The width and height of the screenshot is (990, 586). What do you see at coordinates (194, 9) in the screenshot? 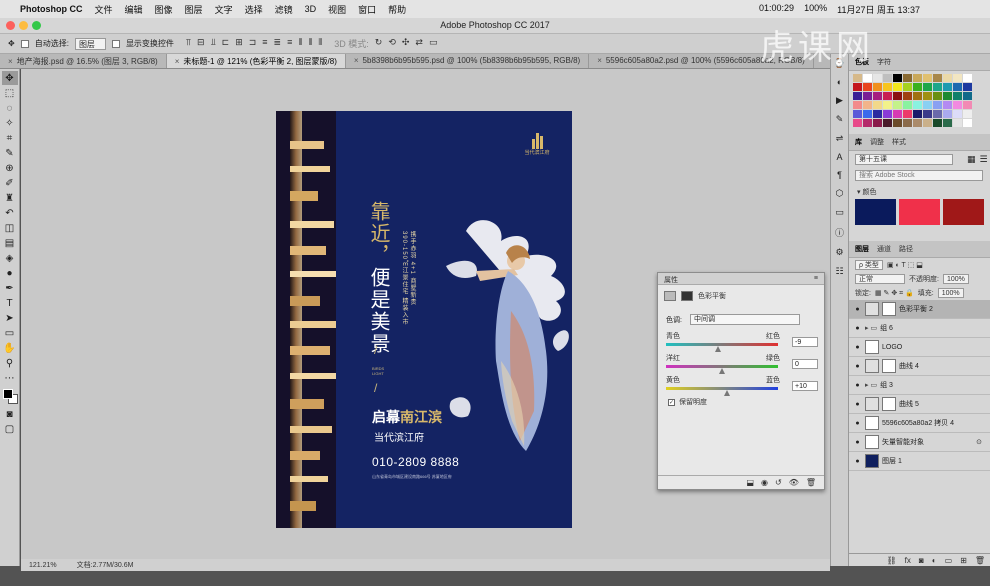
I see `menu-layer: 图层` at bounding box center [194, 9].